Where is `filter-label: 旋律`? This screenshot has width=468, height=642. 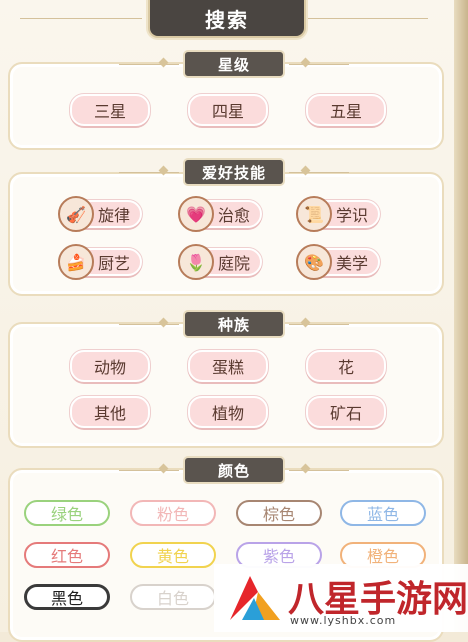
filter-label: 旋律 is located at coordinates (113, 215).